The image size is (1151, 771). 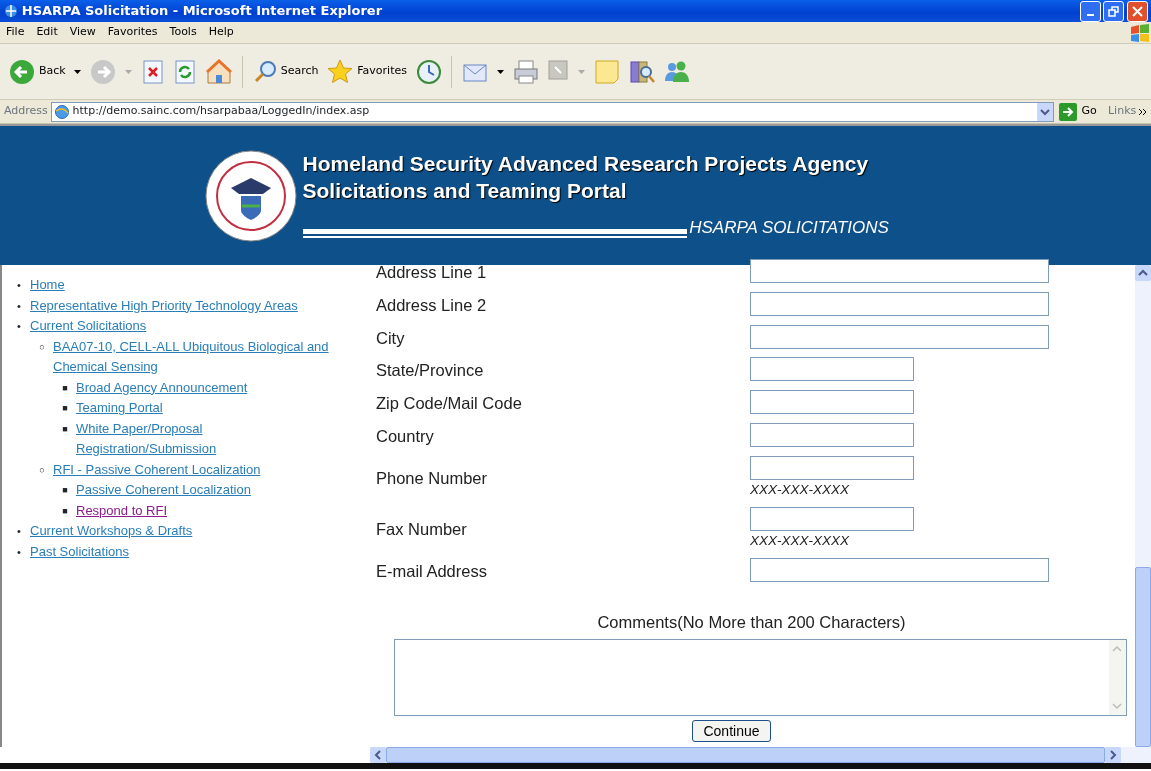 What do you see at coordinates (11, 11) in the screenshot?
I see `browser-icon` at bounding box center [11, 11].